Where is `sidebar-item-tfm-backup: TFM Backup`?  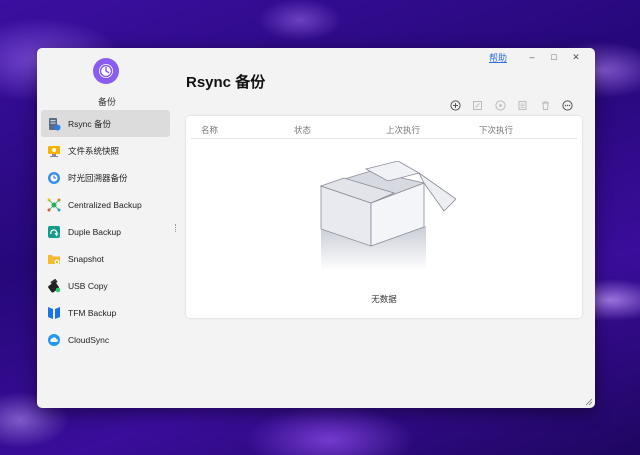 sidebar-item-tfm-backup: TFM Backup is located at coordinates (105, 312).